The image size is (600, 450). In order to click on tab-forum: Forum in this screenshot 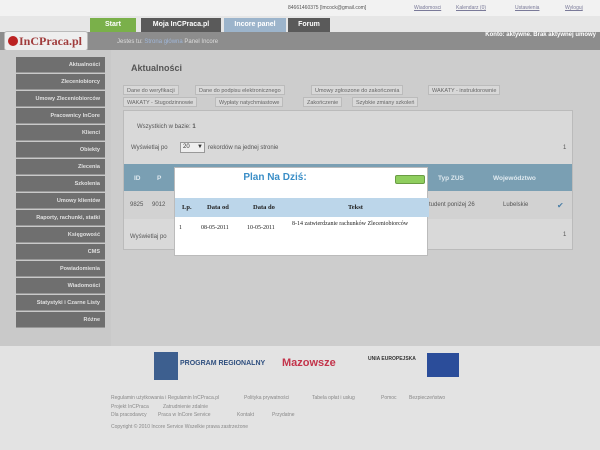, I will do `click(309, 25)`.